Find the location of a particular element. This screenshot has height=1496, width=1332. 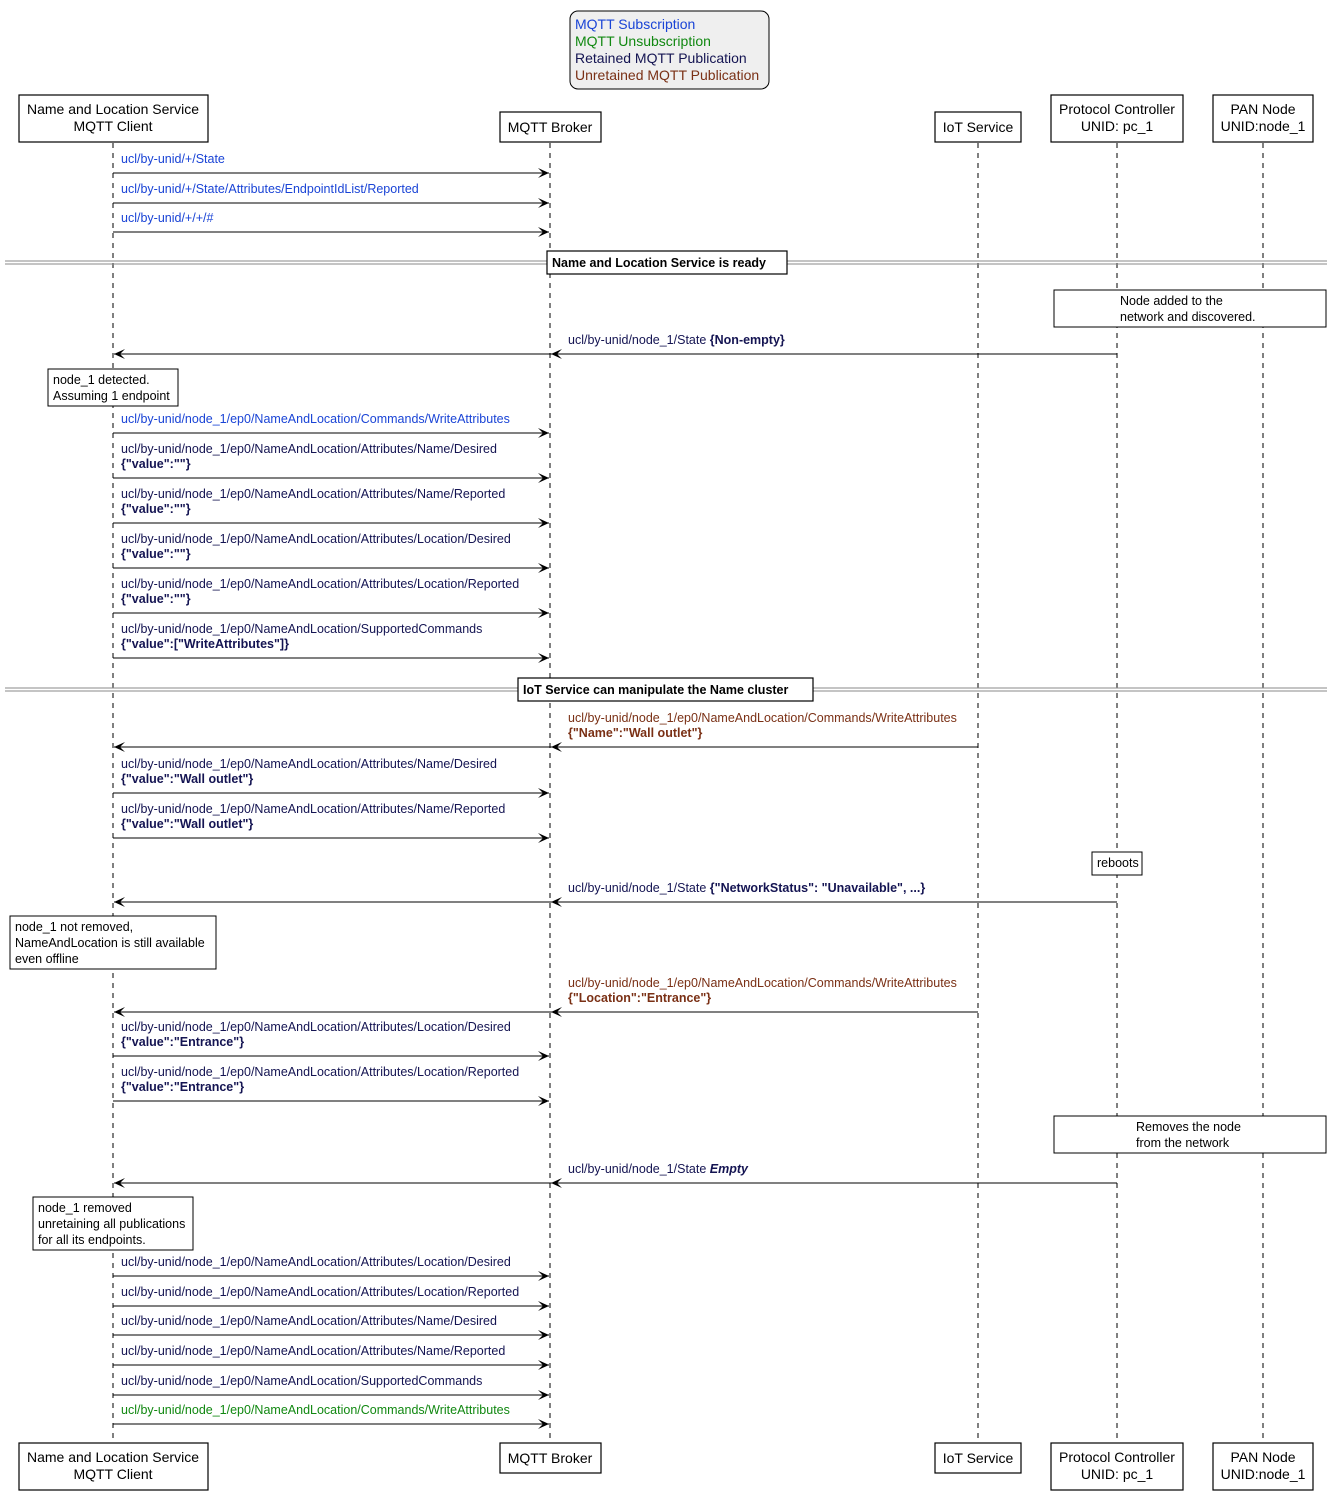

participant-pc-top: Protocol ControllerUNID: pc_1 is located at coordinates (1117, 118).